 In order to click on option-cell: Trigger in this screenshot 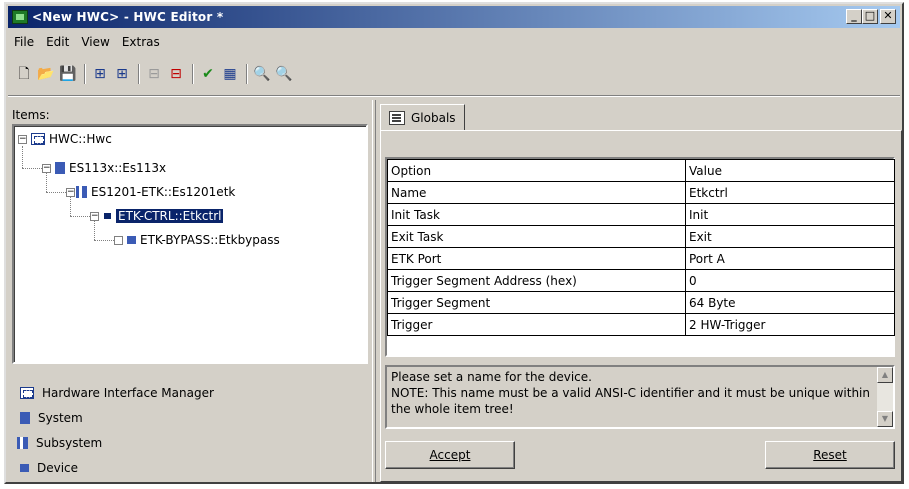, I will do `click(536, 324)`.